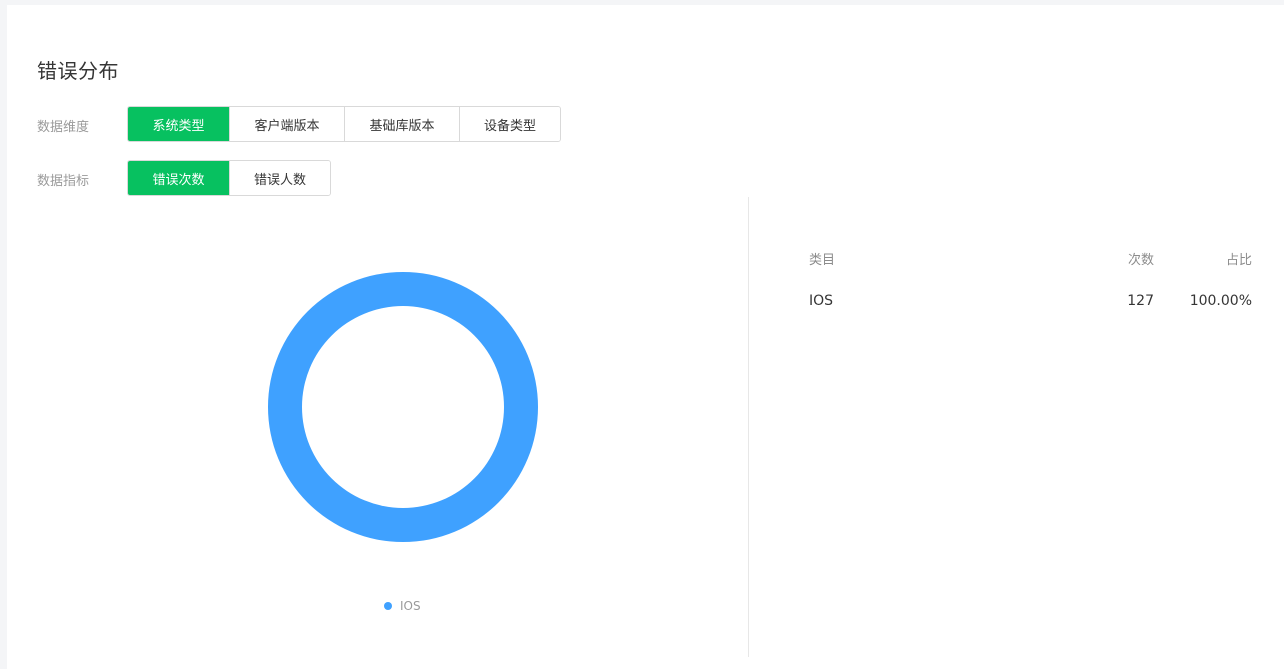 The image size is (1284, 669). I want to click on metric-segmented-control: 错误次数 错误人数, so click(229, 178).